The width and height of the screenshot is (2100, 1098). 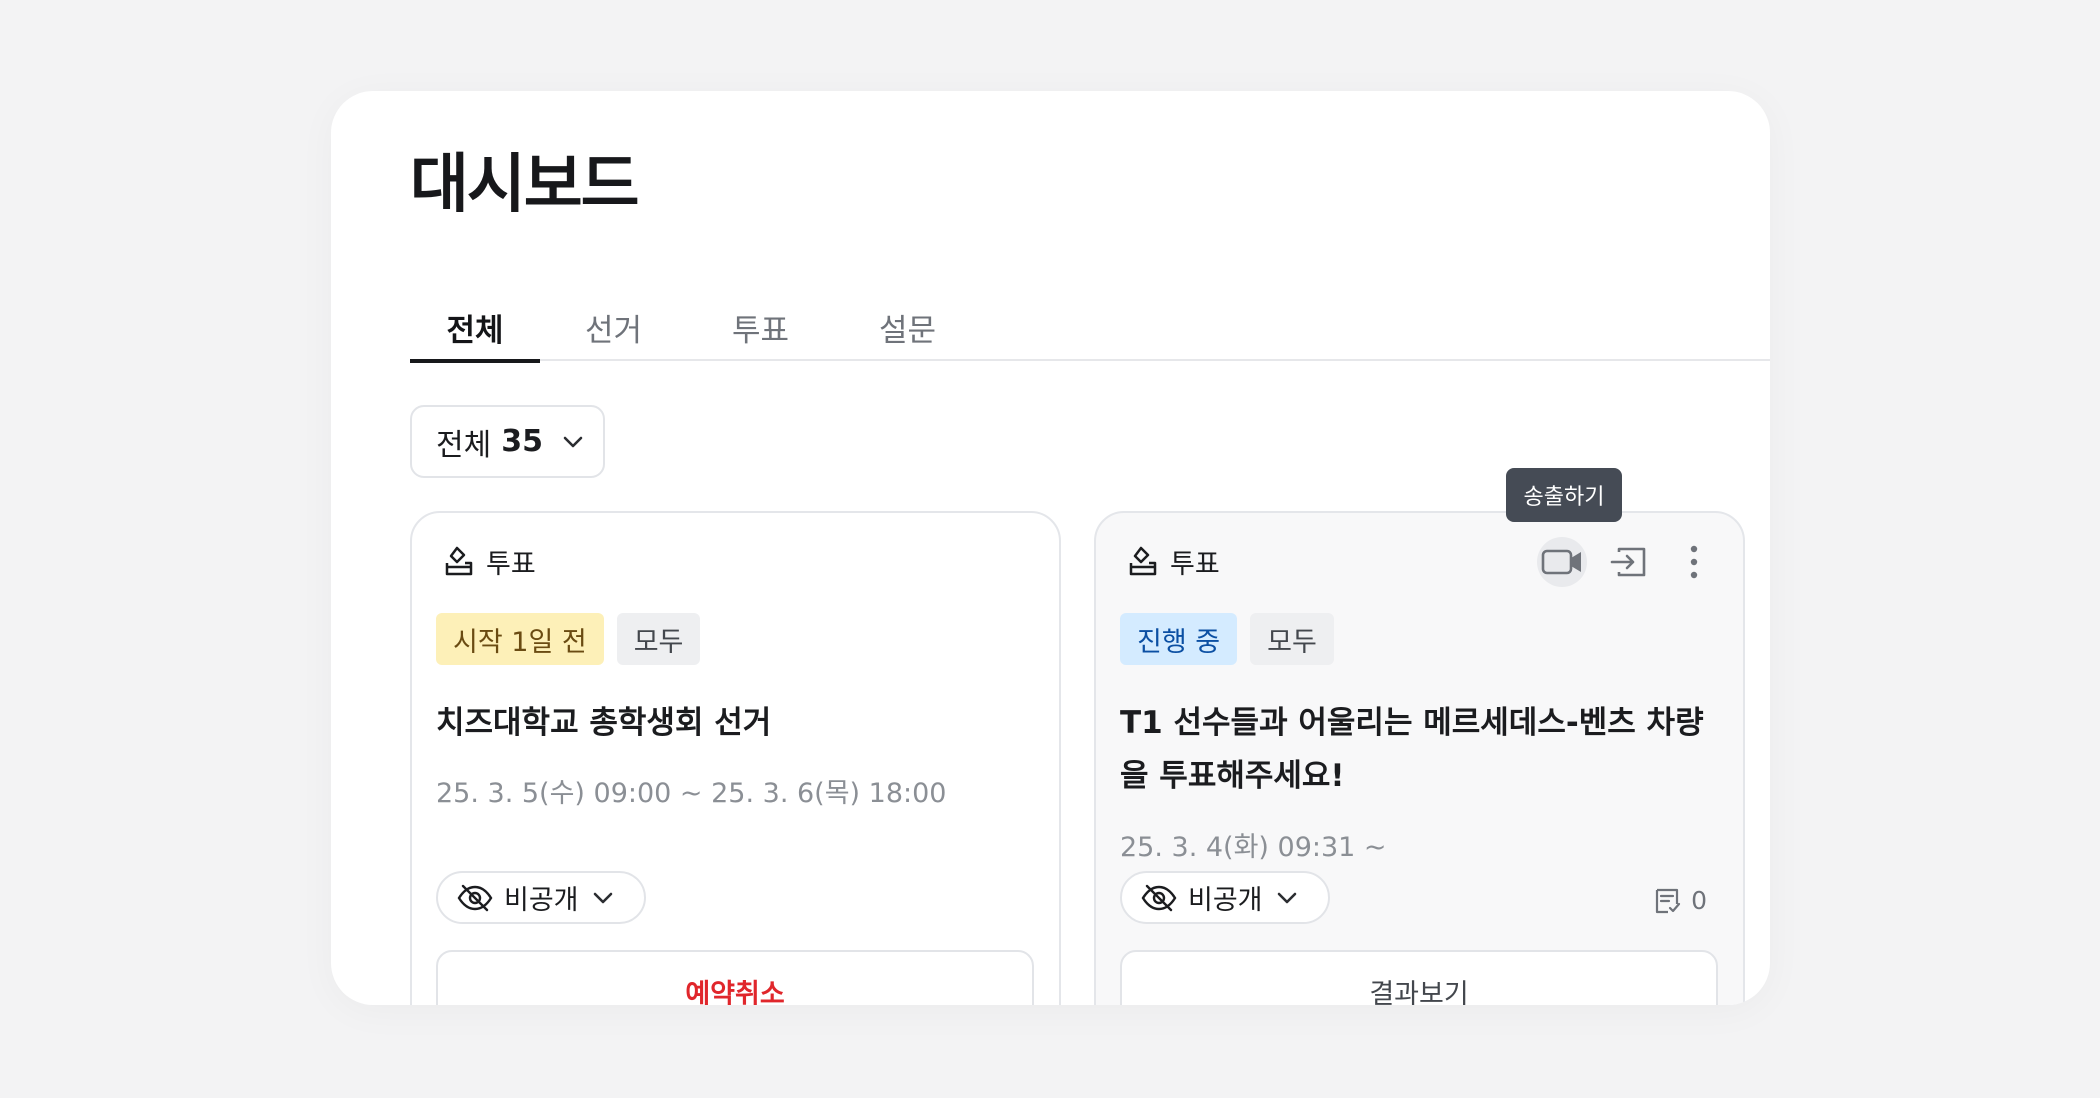 I want to click on card-badges: 진행 중 모두, so click(x=1227, y=639).